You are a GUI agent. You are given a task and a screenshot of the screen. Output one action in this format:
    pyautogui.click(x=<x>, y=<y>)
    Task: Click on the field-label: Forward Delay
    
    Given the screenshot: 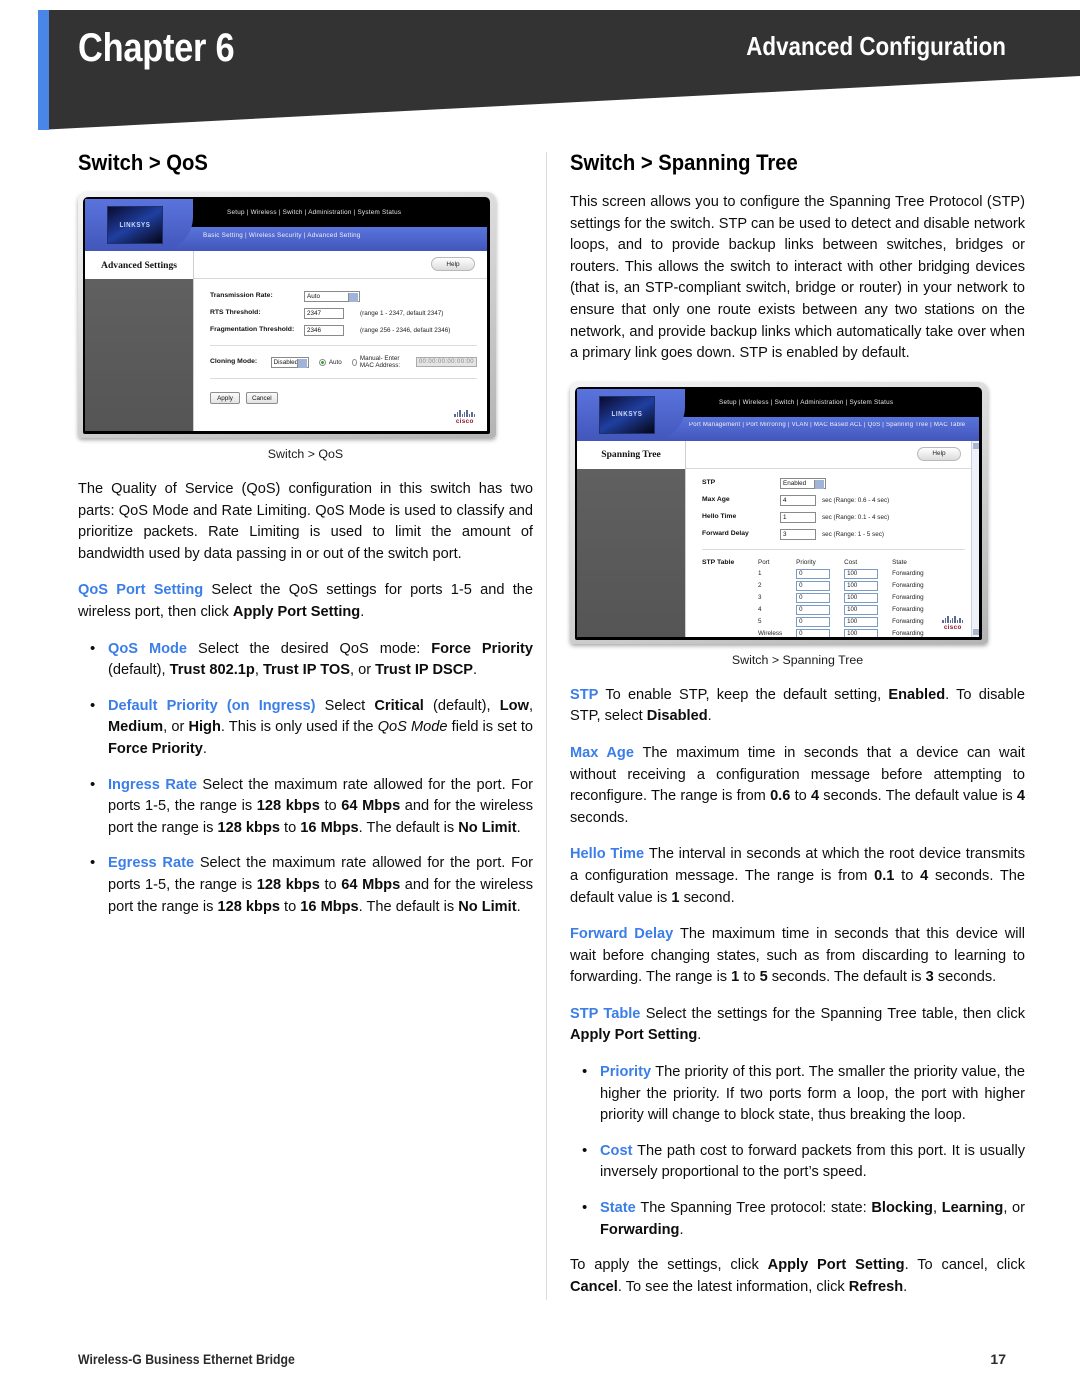 What is the action you would take?
    pyautogui.click(x=725, y=534)
    